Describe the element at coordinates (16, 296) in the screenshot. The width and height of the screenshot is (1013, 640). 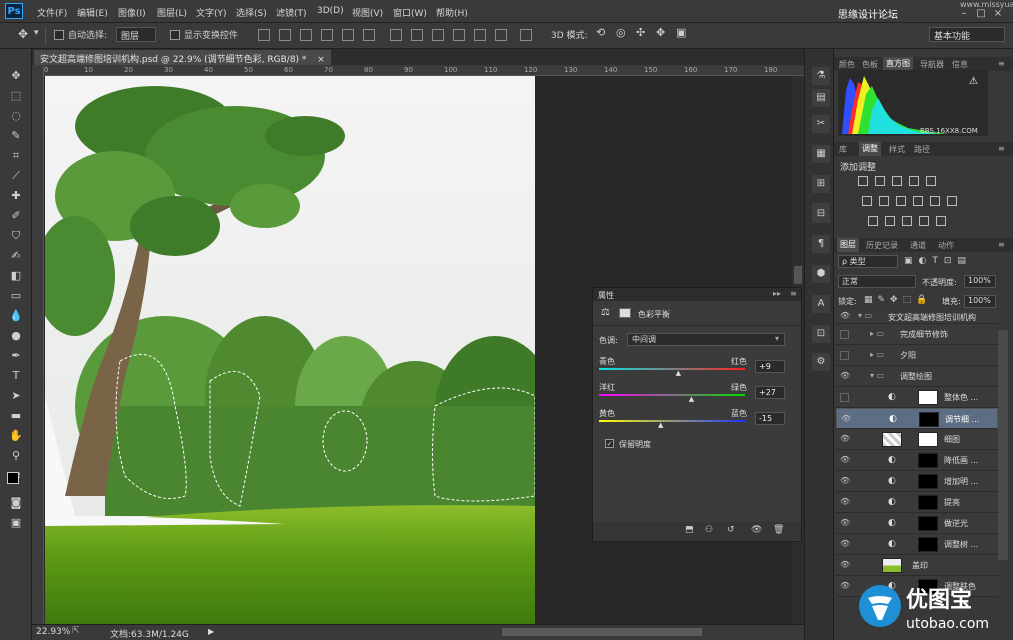
I see `gradient-tool-icon: ▭` at that location.